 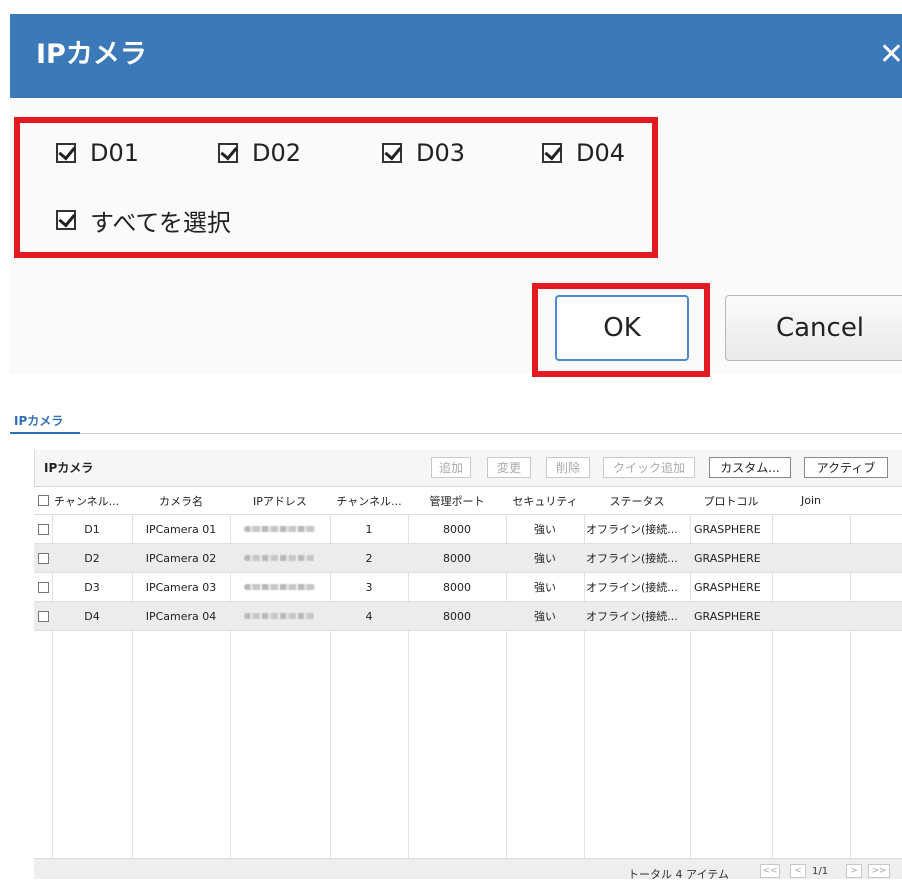 I want to click on page-indicator: 1/1, so click(x=820, y=871).